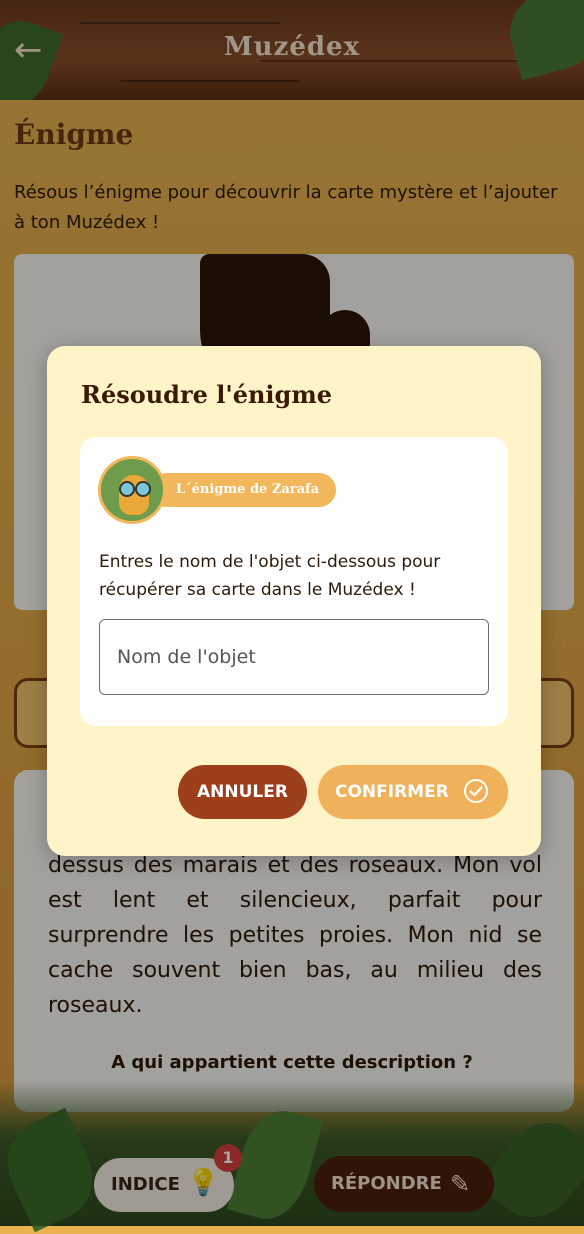 This screenshot has height=1234, width=584. I want to click on object-name-field, so click(294, 657).